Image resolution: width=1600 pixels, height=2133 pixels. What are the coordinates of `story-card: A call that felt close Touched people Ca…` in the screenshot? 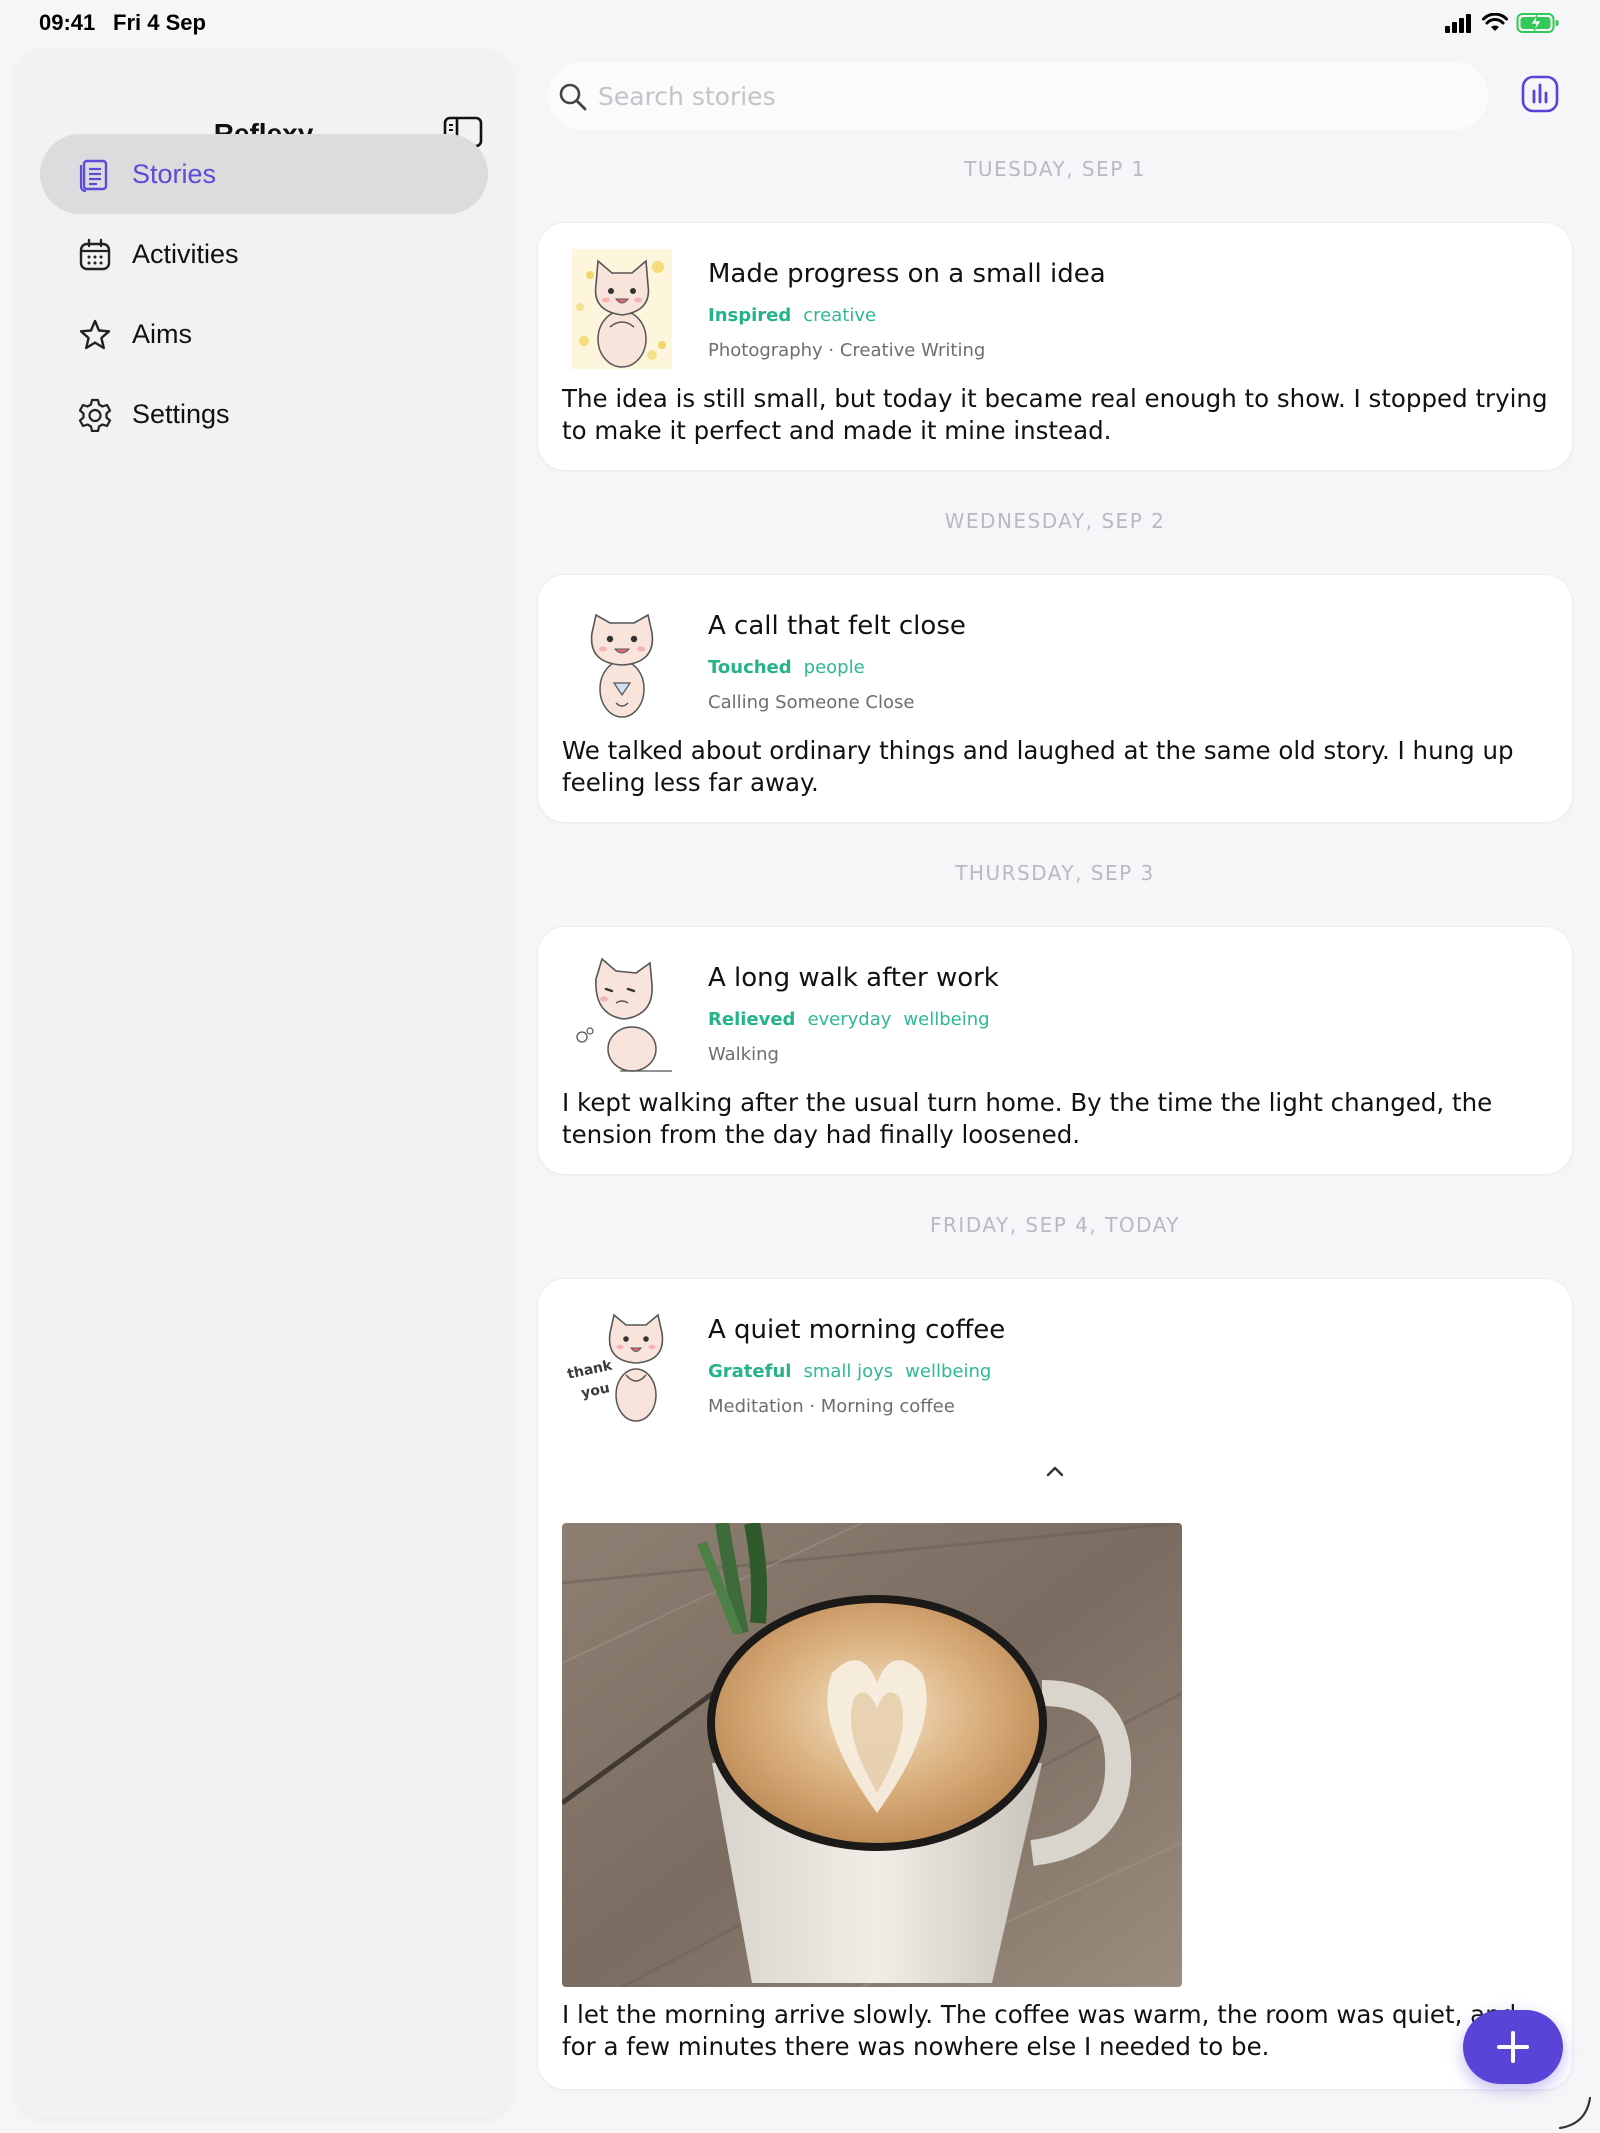 It's located at (1055, 698).